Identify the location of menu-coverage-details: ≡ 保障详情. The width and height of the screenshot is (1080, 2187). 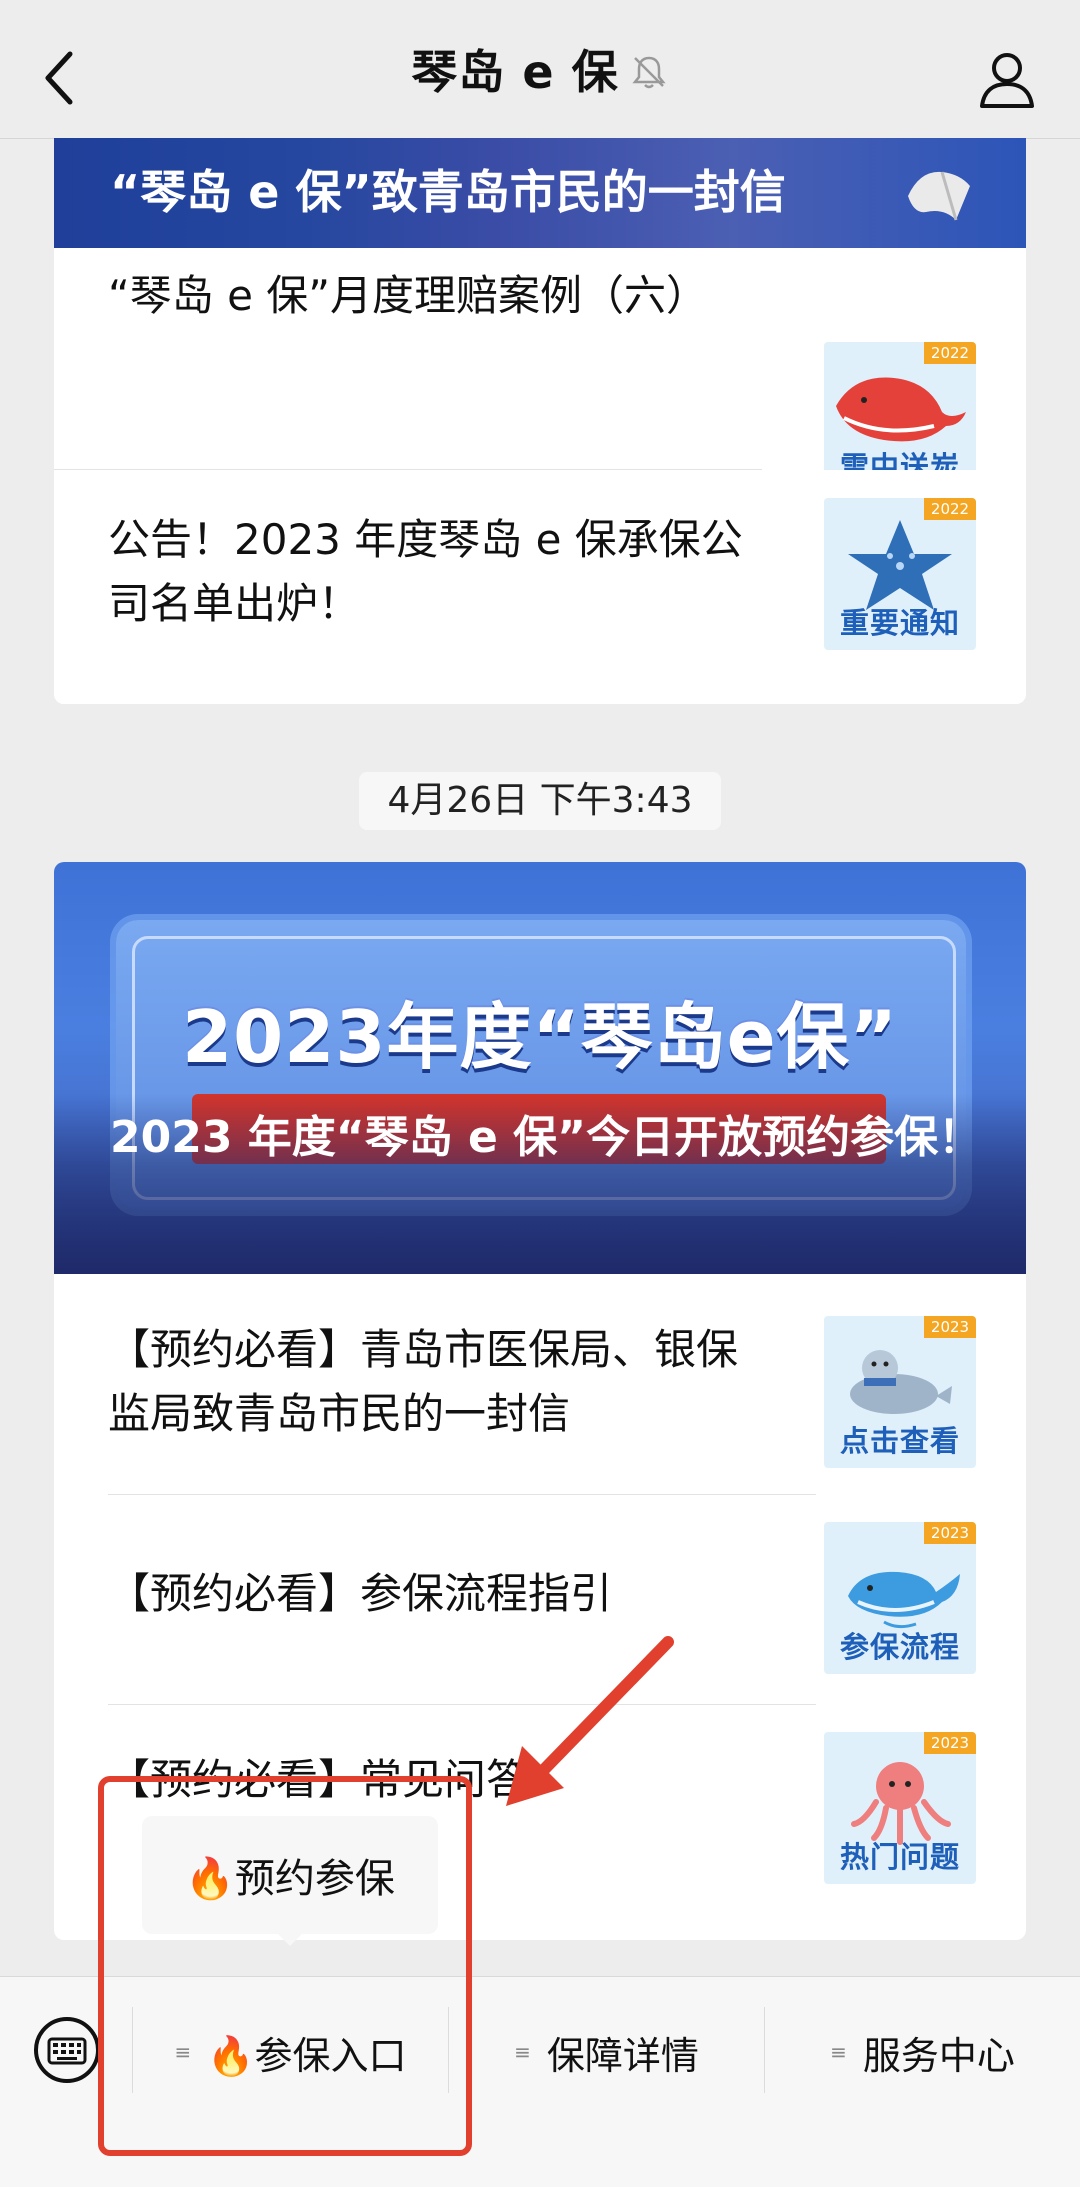
(606, 2052).